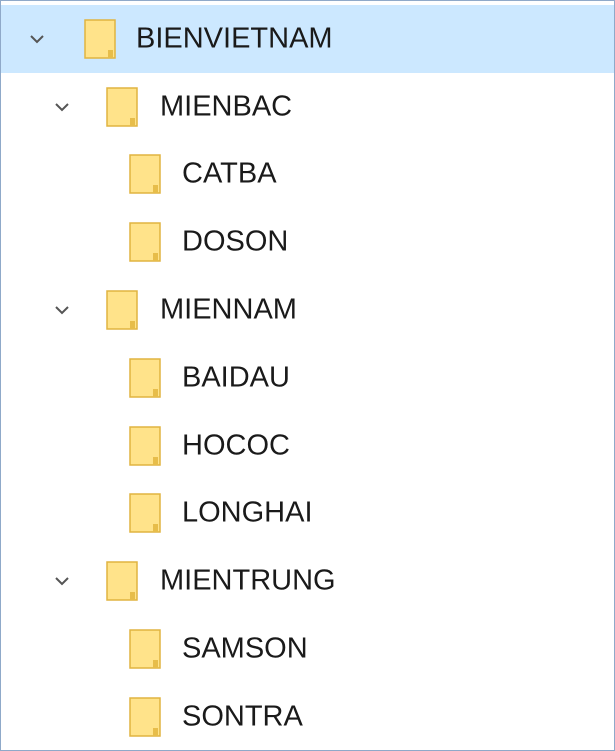  Describe the element at coordinates (229, 173) in the screenshot. I see `tree-node-label: CATBA` at that location.